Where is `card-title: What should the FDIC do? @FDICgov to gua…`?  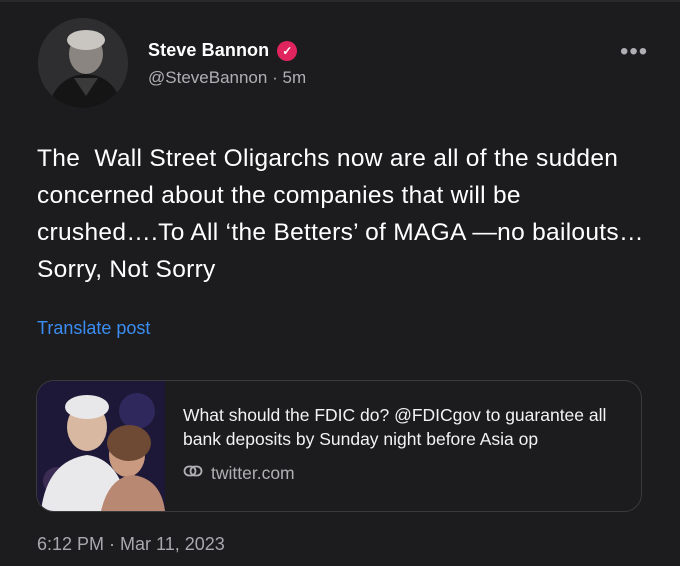 card-title: What should the FDIC do? @FDICgov to gua… is located at coordinates (395, 427).